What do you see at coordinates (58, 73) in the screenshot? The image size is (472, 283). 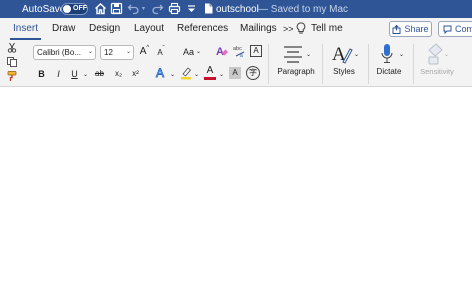 I see `italic-button: I` at bounding box center [58, 73].